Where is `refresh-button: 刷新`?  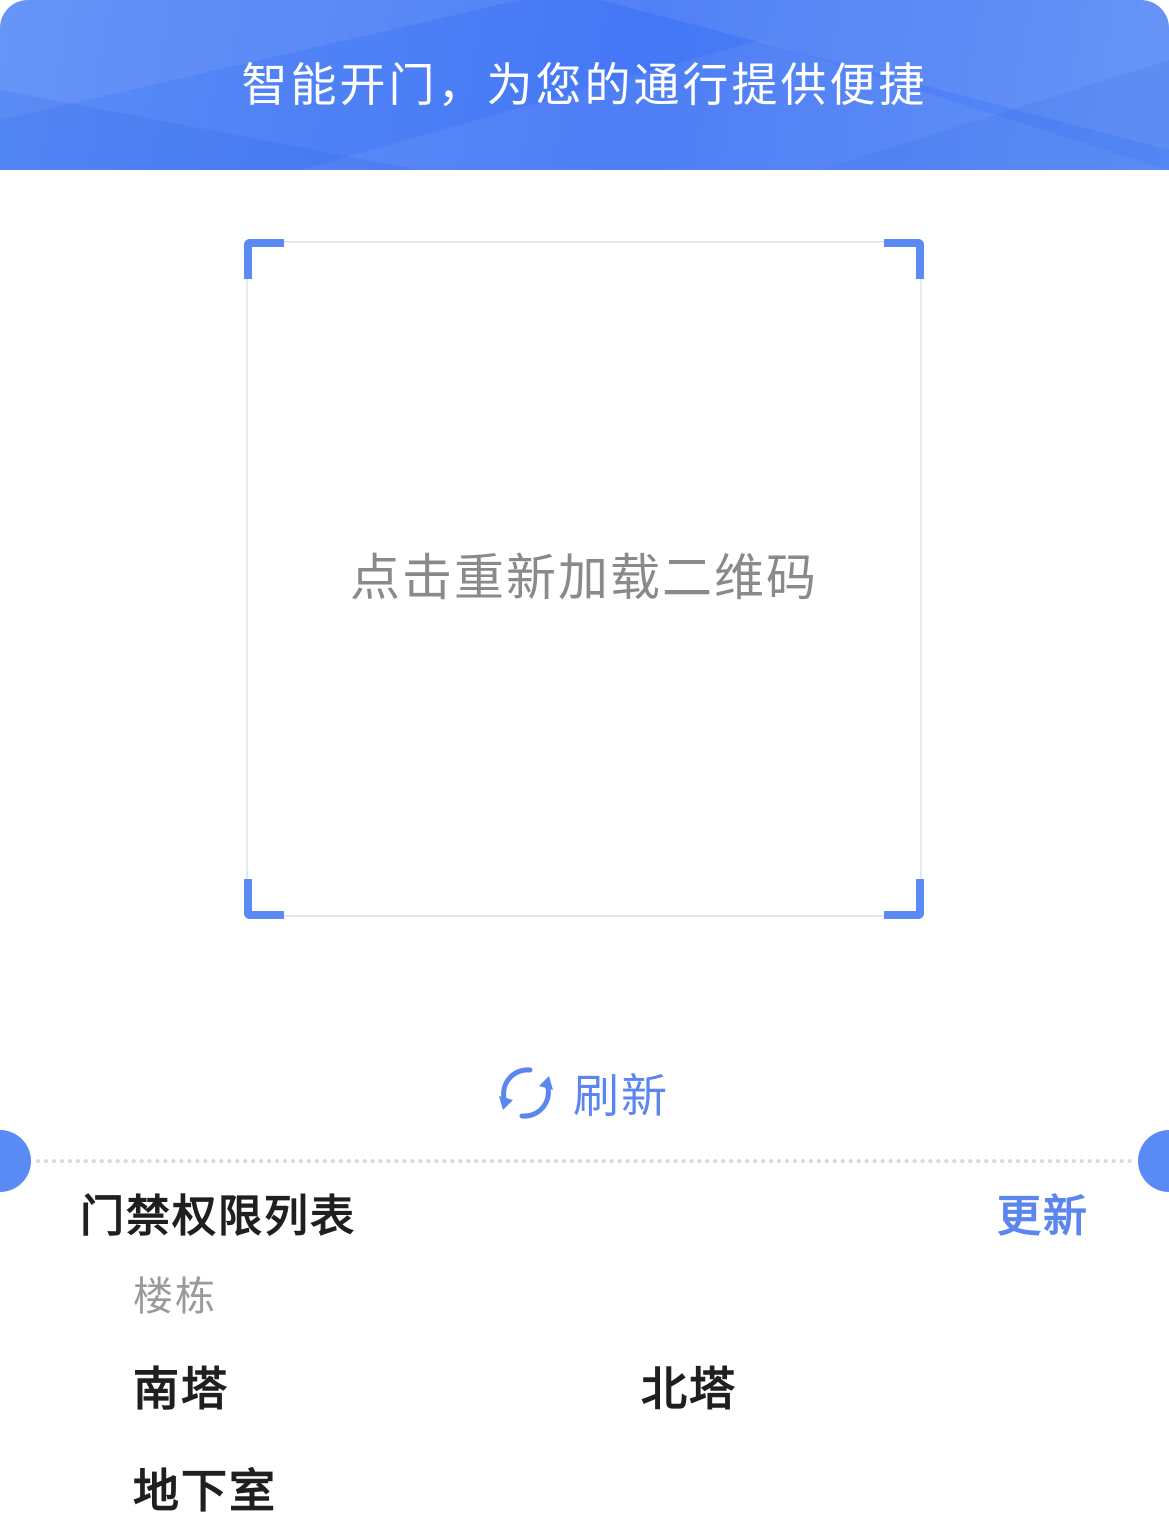
refresh-button: 刷新 is located at coordinates (582, 1093).